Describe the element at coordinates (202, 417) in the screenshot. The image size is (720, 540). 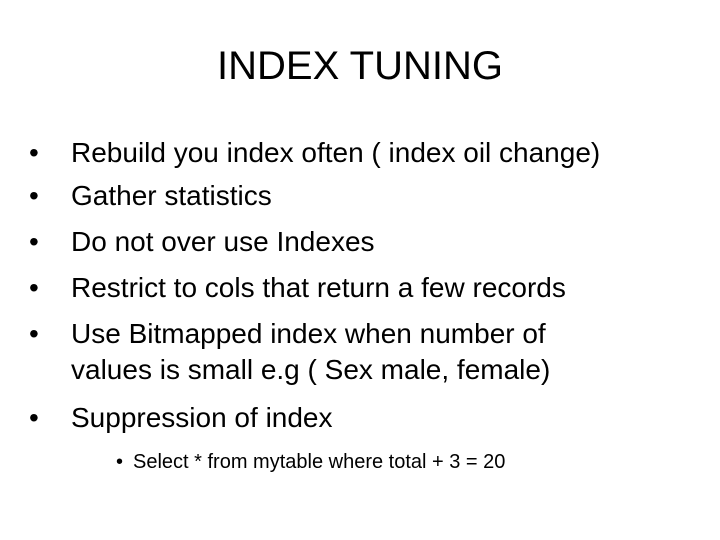
I see `bullet-text: Suppression of index` at that location.